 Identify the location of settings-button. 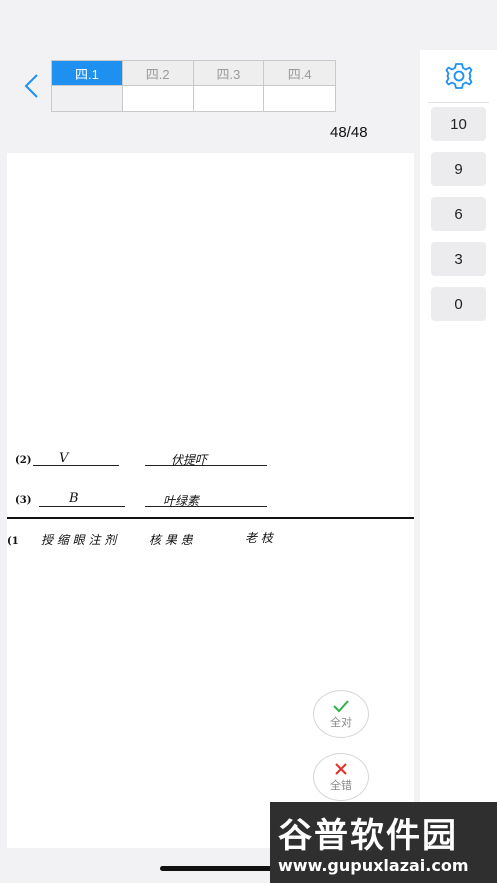
(459, 76).